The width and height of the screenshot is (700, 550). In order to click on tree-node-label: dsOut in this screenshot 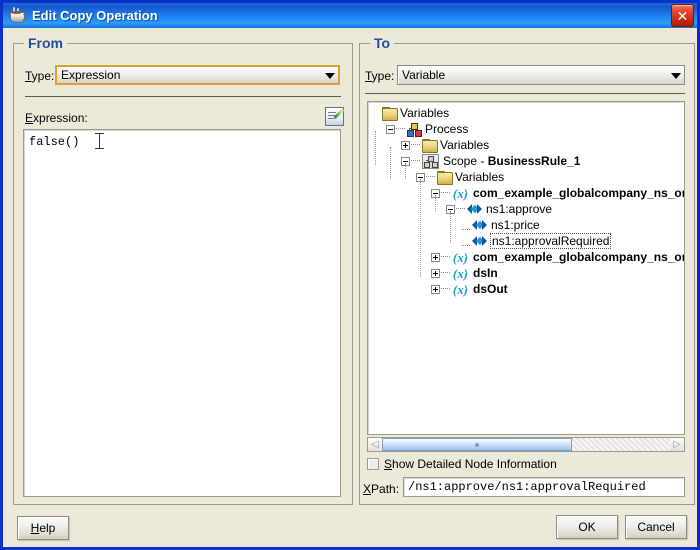, I will do `click(490, 289)`.